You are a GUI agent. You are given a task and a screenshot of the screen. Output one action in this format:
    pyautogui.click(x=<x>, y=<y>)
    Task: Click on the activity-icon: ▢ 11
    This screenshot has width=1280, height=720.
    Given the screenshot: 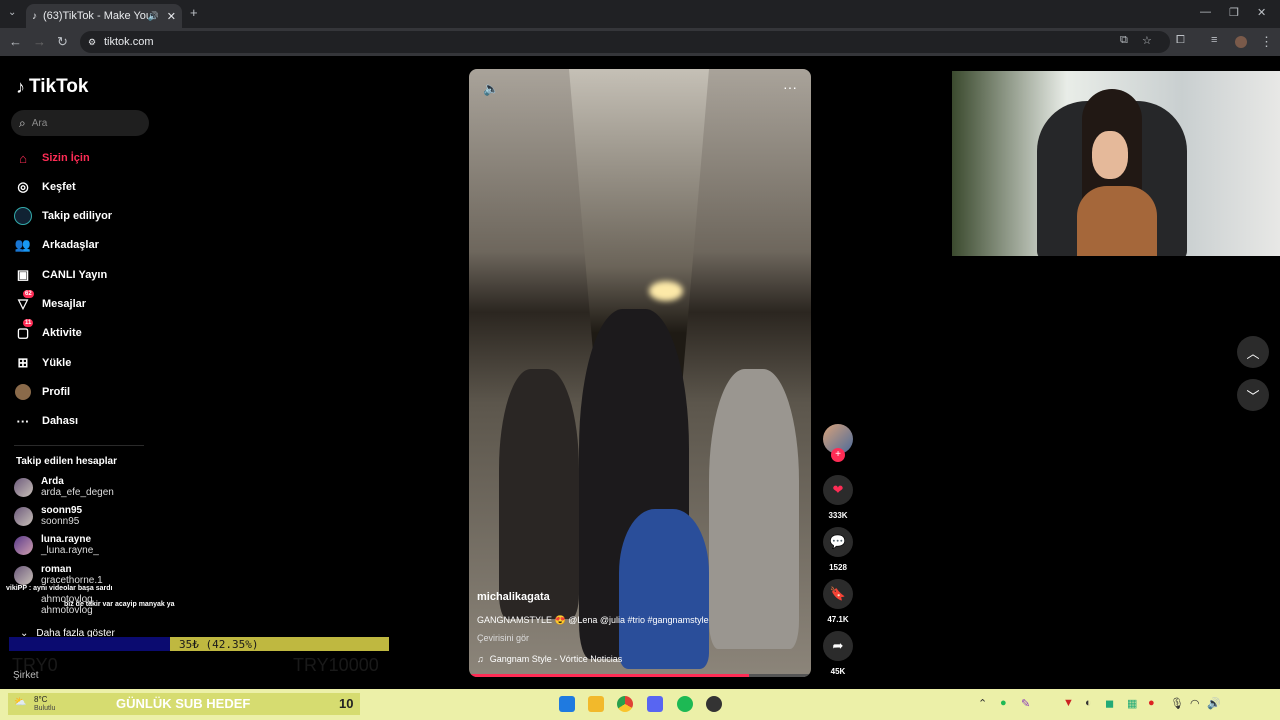 What is the action you would take?
    pyautogui.click(x=25, y=329)
    